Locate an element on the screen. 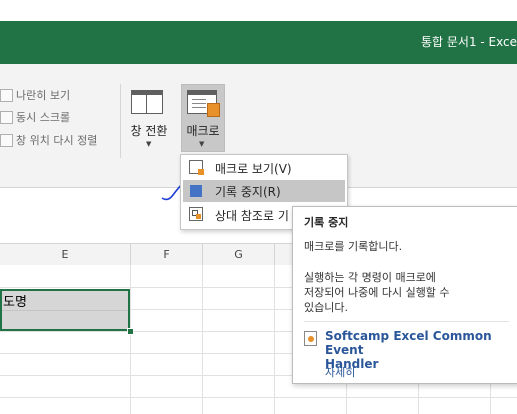 The width and height of the screenshot is (517, 414). macros-dropdown-icon: ▼ is located at coordinates (202, 144).